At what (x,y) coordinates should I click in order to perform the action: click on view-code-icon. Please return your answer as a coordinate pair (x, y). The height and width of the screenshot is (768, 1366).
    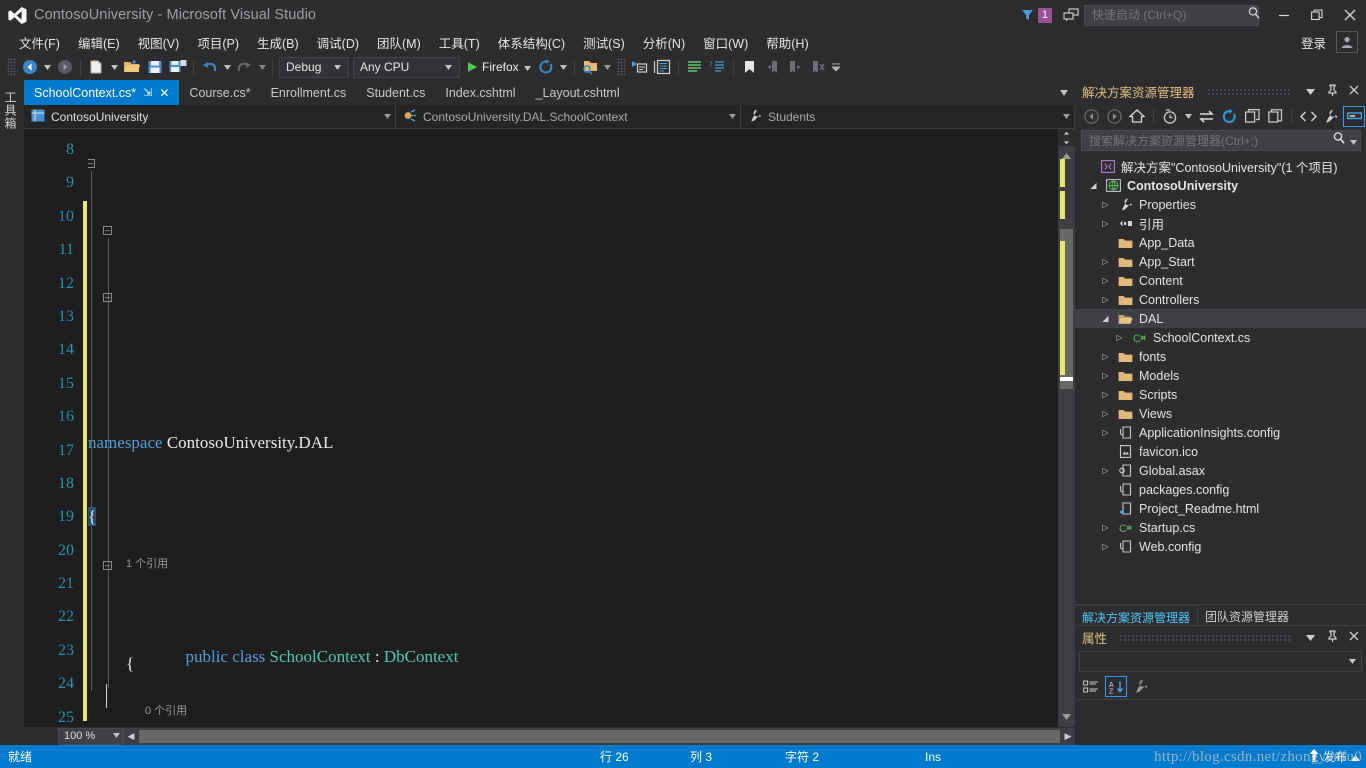
    Looking at the image, I should click on (1308, 116).